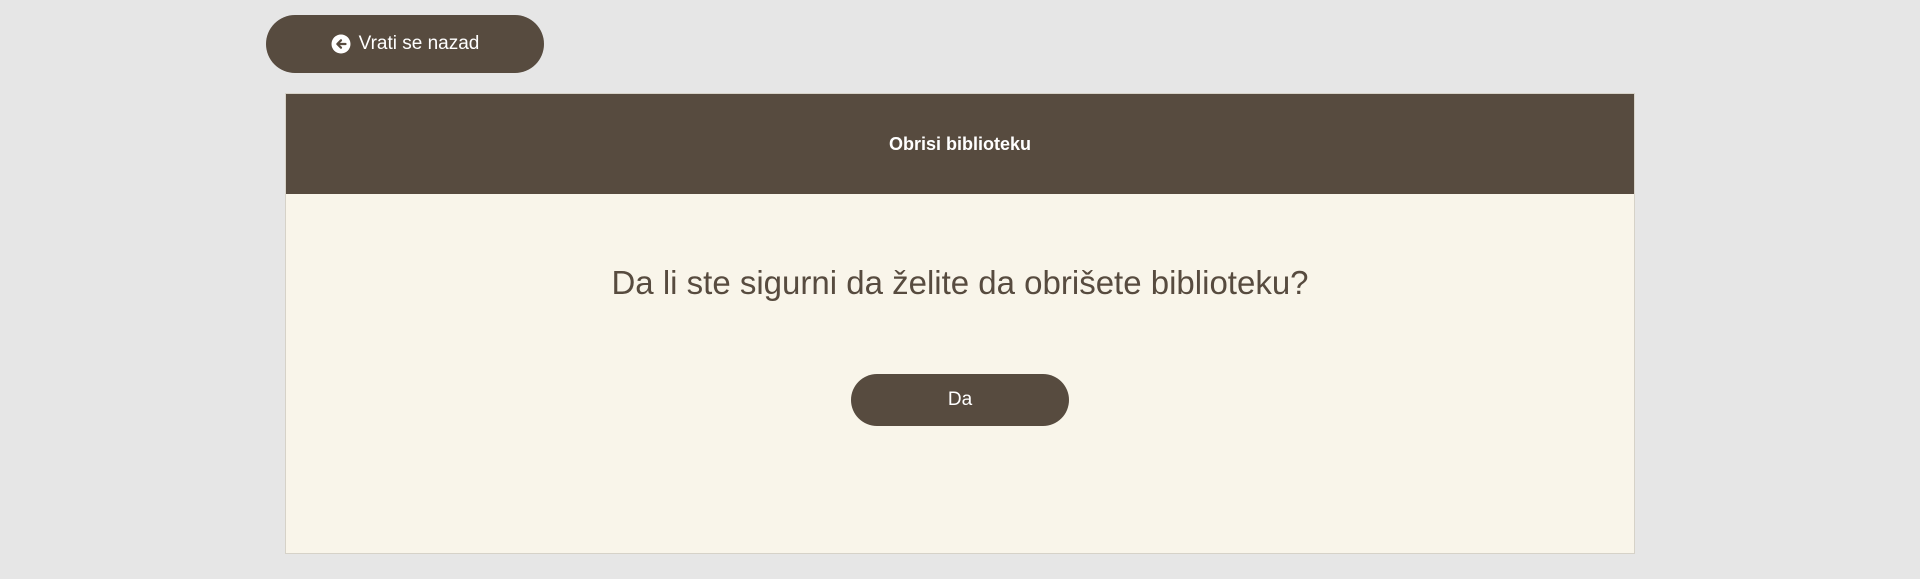 The width and height of the screenshot is (1920, 579). Describe the element at coordinates (419, 43) in the screenshot. I see `back-button-label: Vrati se nazad` at that location.